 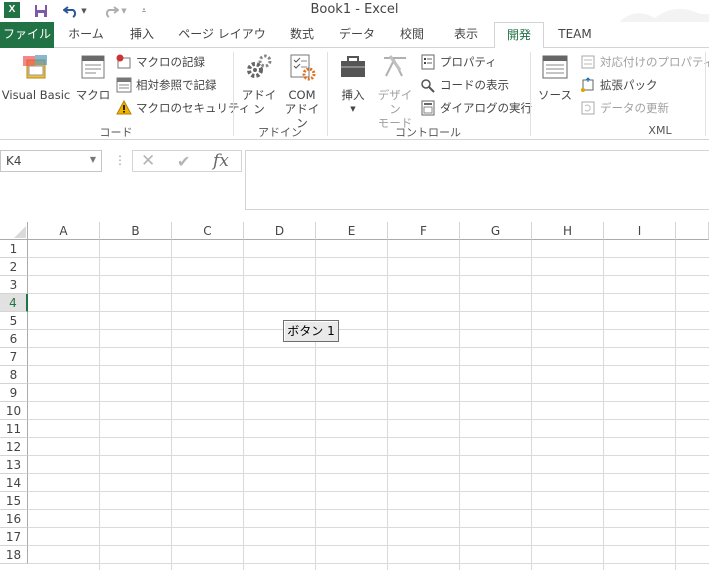 I want to click on view-code-button: コードの表示, so click(x=464, y=85).